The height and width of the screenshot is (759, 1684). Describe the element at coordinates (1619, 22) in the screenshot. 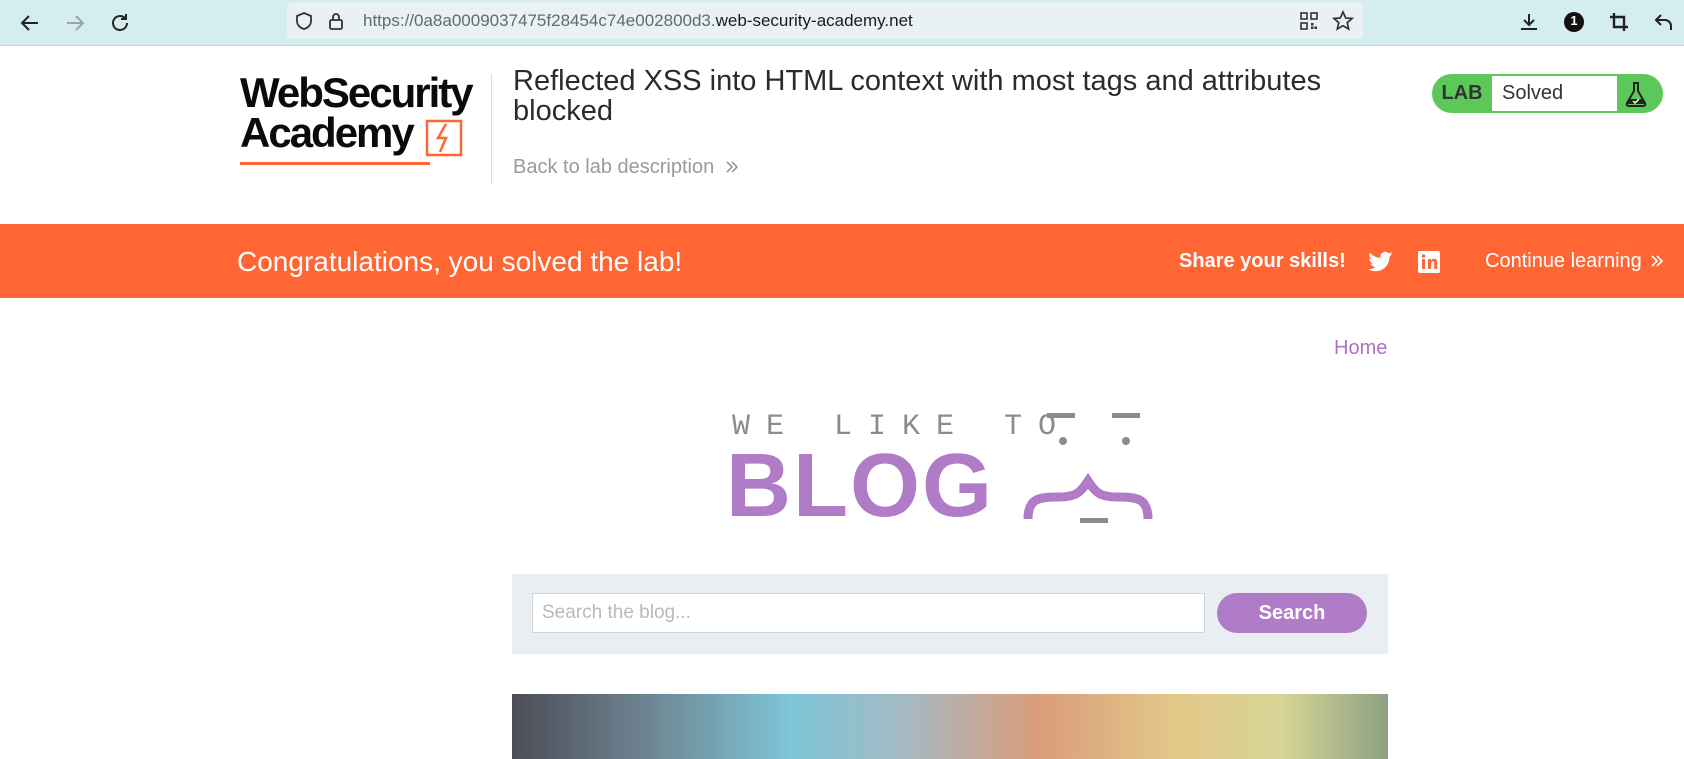

I see `crop-icon` at that location.